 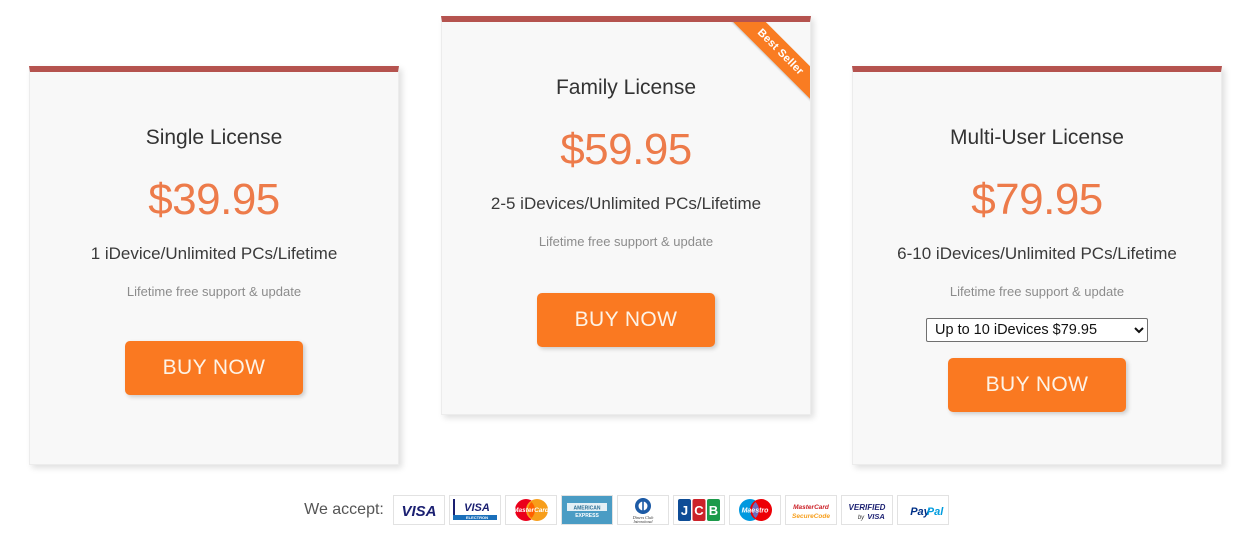 I want to click on svg-text: B, so click(x=713, y=510).